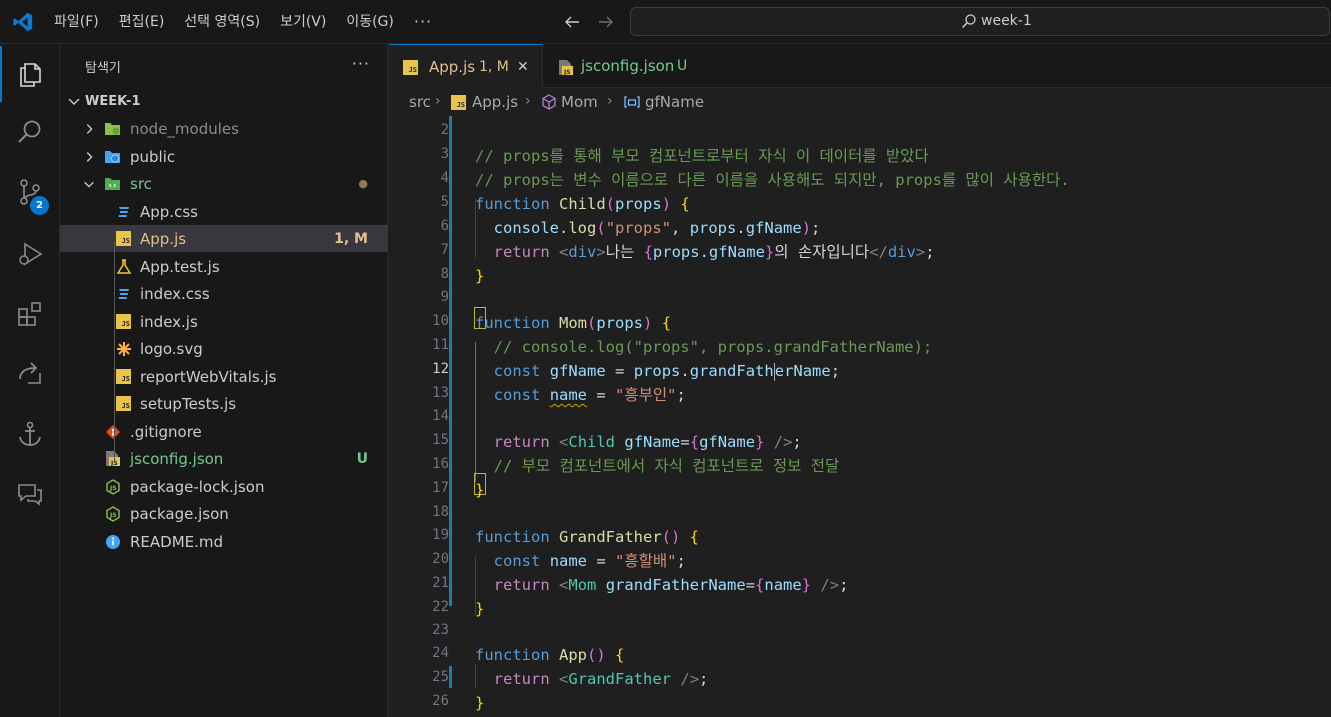 The height and width of the screenshot is (717, 1331). Describe the element at coordinates (224, 431) in the screenshot. I see `tree-item-gitignore: .gitignore` at that location.